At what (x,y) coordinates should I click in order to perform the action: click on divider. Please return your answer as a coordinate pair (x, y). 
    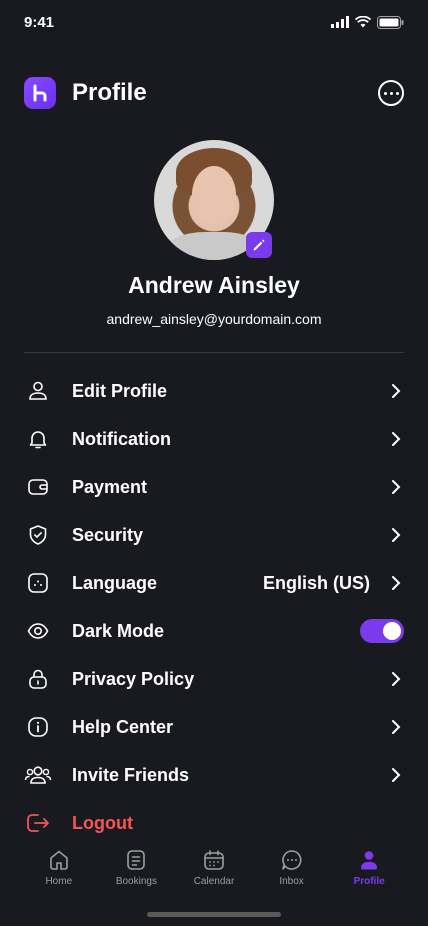
    Looking at the image, I should click on (214, 352).